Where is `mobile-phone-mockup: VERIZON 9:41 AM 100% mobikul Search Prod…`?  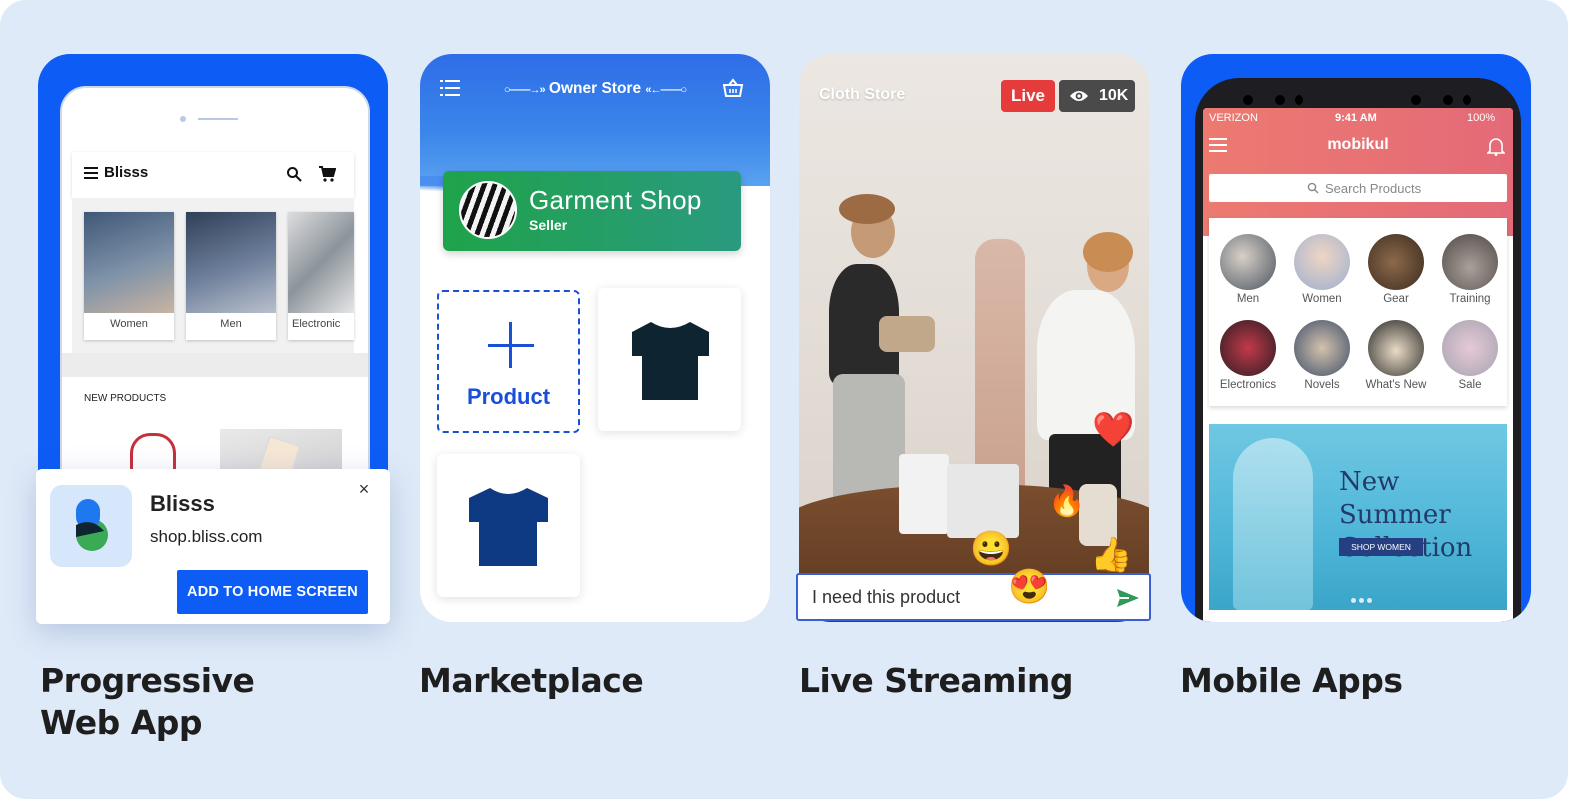 mobile-phone-mockup: VERIZON 9:41 AM 100% mobikul Search Prod… is located at coordinates (1358, 350).